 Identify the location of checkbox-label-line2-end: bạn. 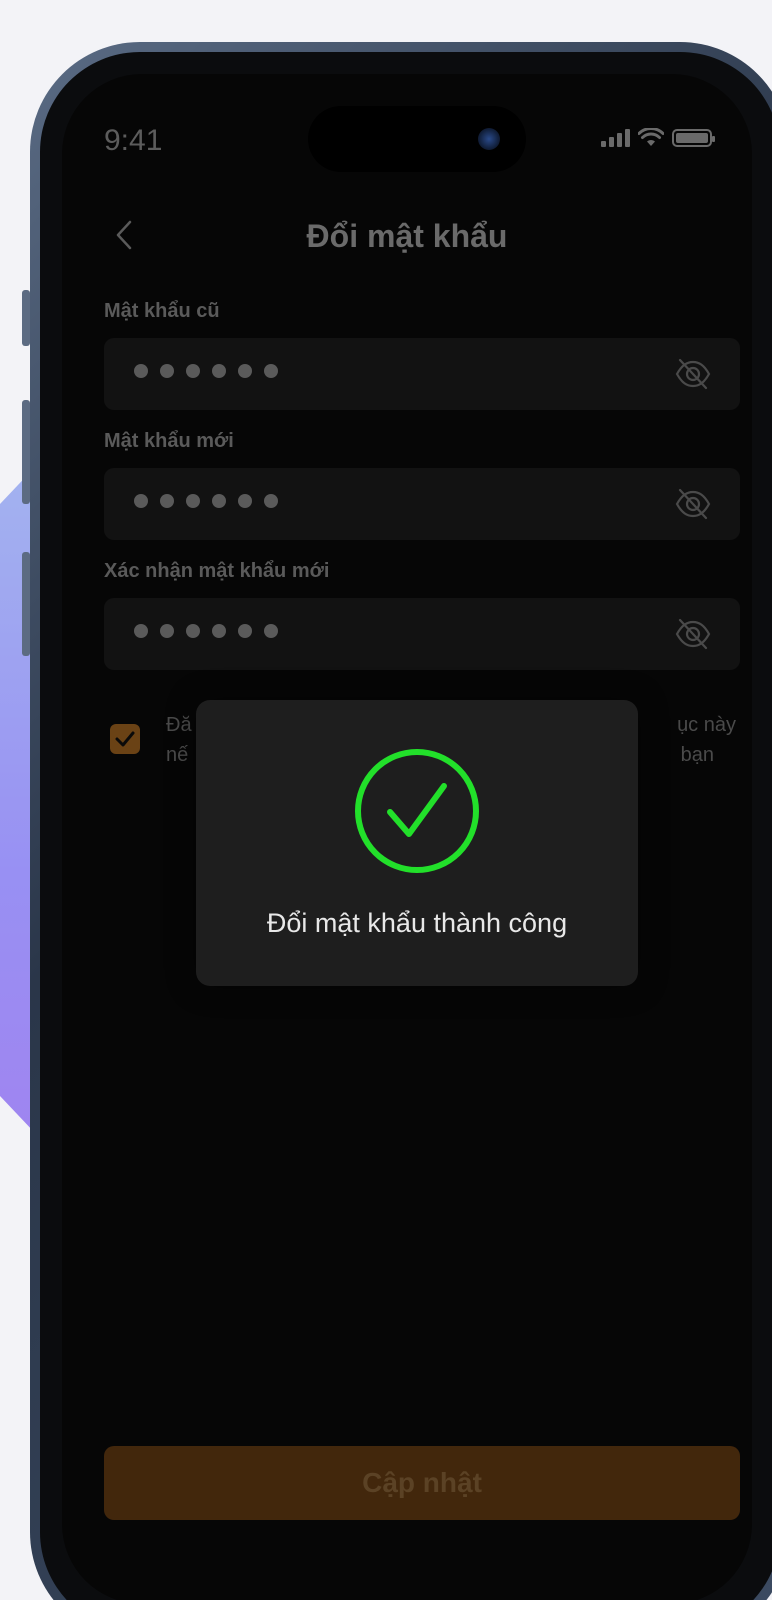
(697, 755).